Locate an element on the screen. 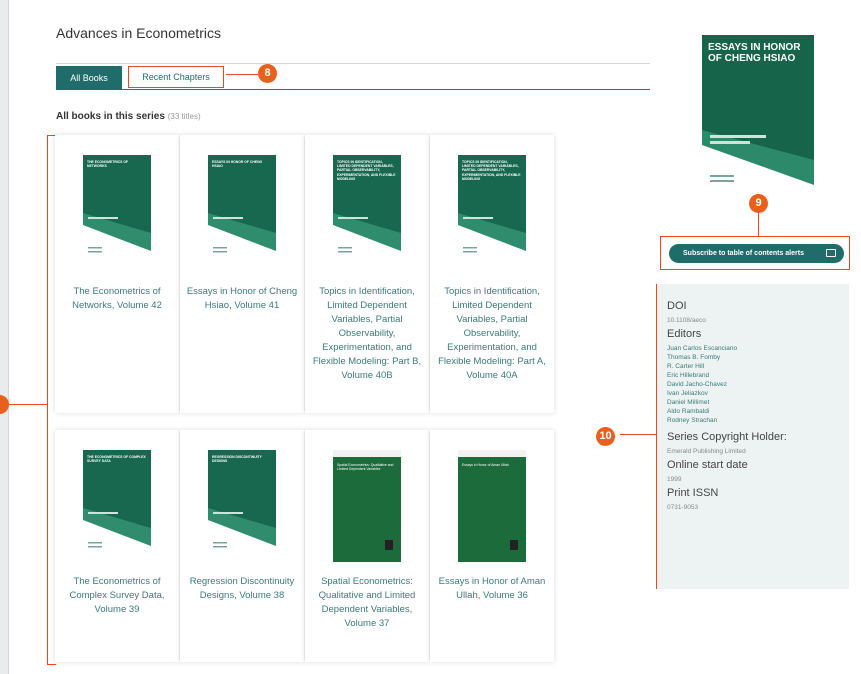 This screenshot has height=674, width=861. editors-label: Editors is located at coordinates (684, 334).